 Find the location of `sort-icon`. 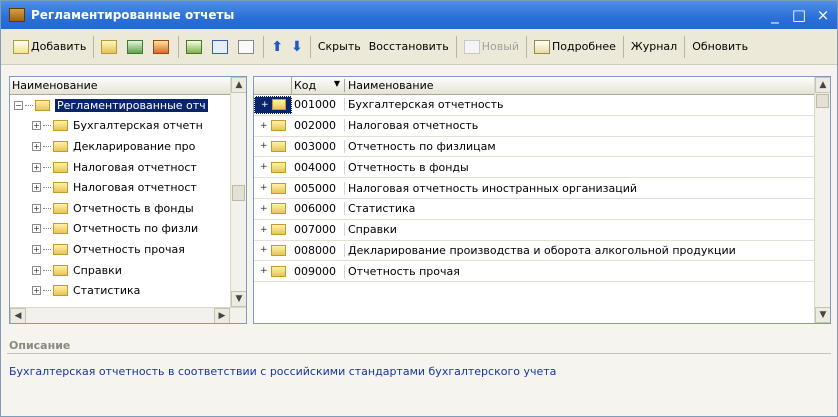

sort-icon is located at coordinates (220, 46).